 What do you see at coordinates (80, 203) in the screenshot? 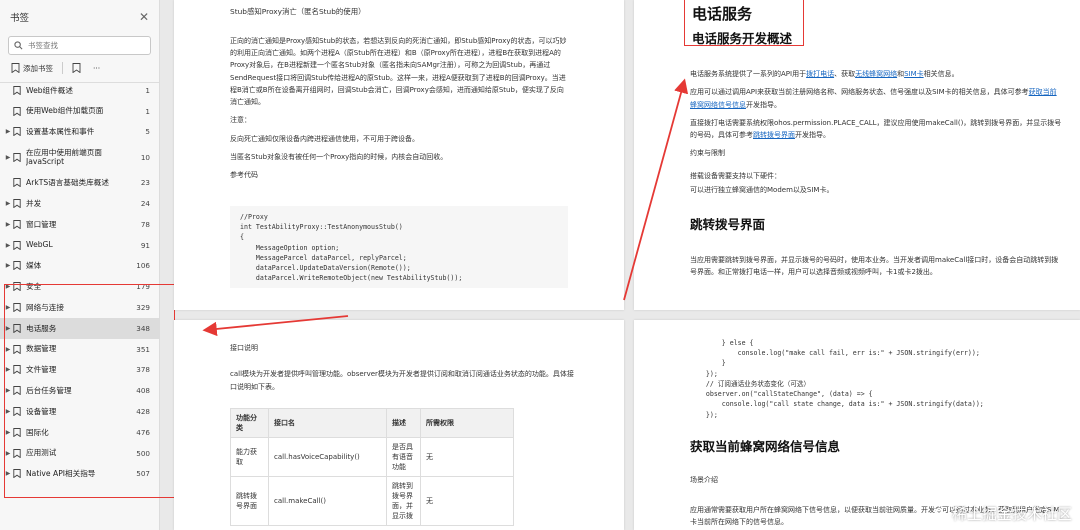
I see `sidebar-item: ▶ 并发 24` at bounding box center [80, 203].